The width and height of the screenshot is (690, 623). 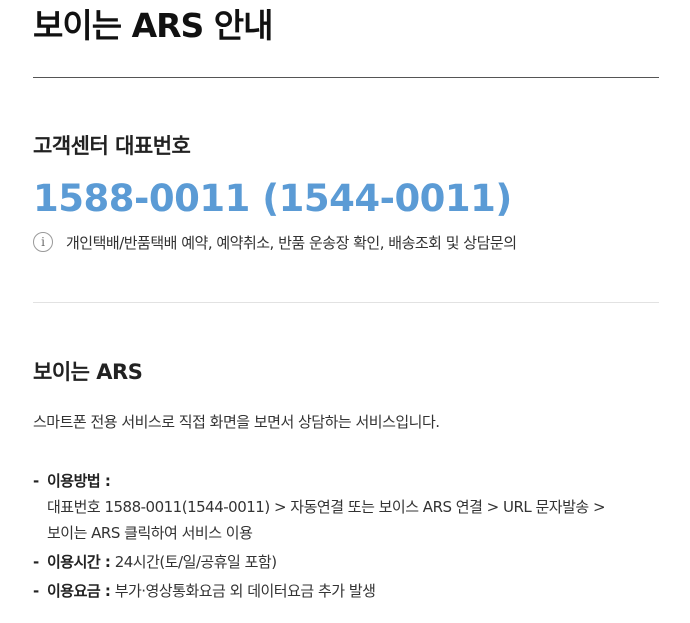 I want to click on section-divider, so click(x=346, y=302).